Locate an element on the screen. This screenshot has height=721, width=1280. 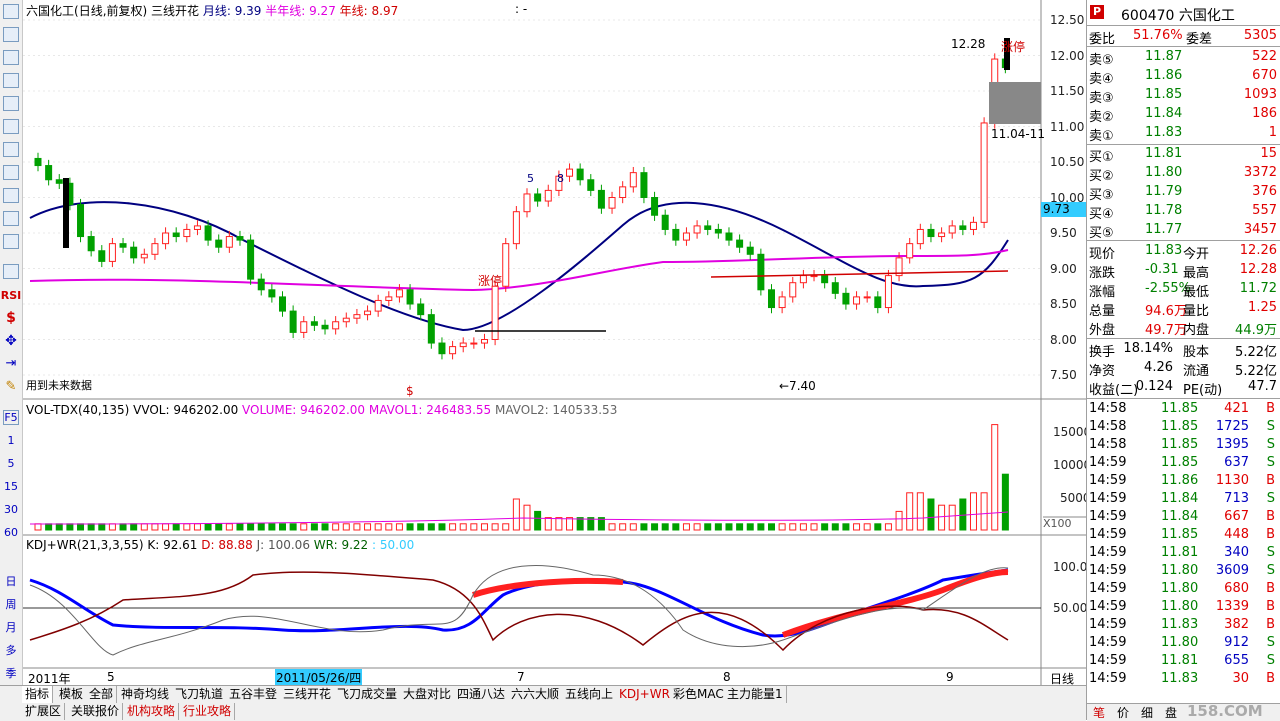
indicator-tab: 六六大顺 is located at coordinates (536, 694).